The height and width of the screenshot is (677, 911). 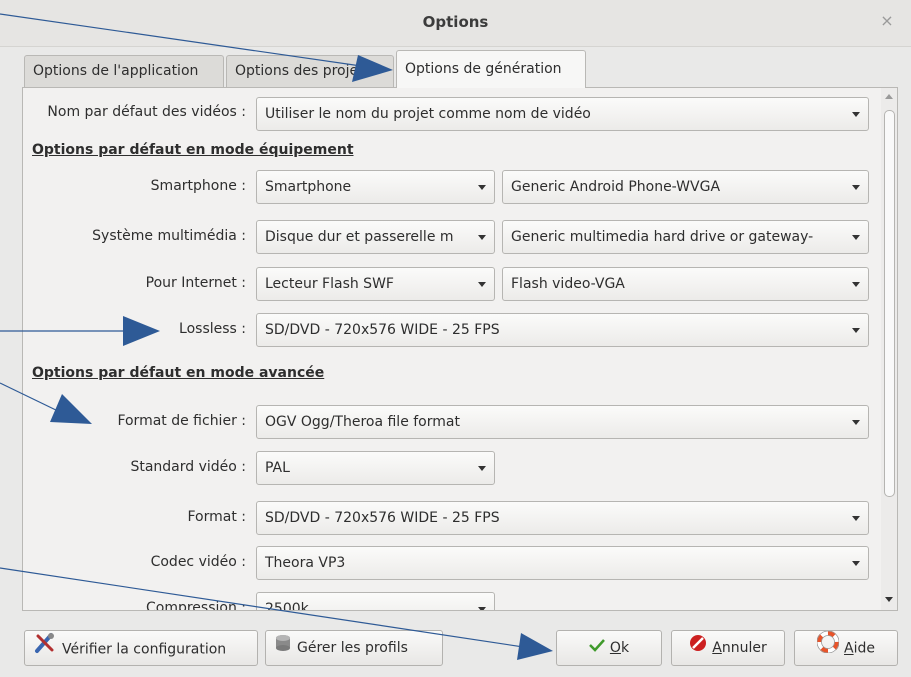 What do you see at coordinates (362, 422) in the screenshot?
I see `file-format-value: OGV Ogg/Theroa file format` at bounding box center [362, 422].